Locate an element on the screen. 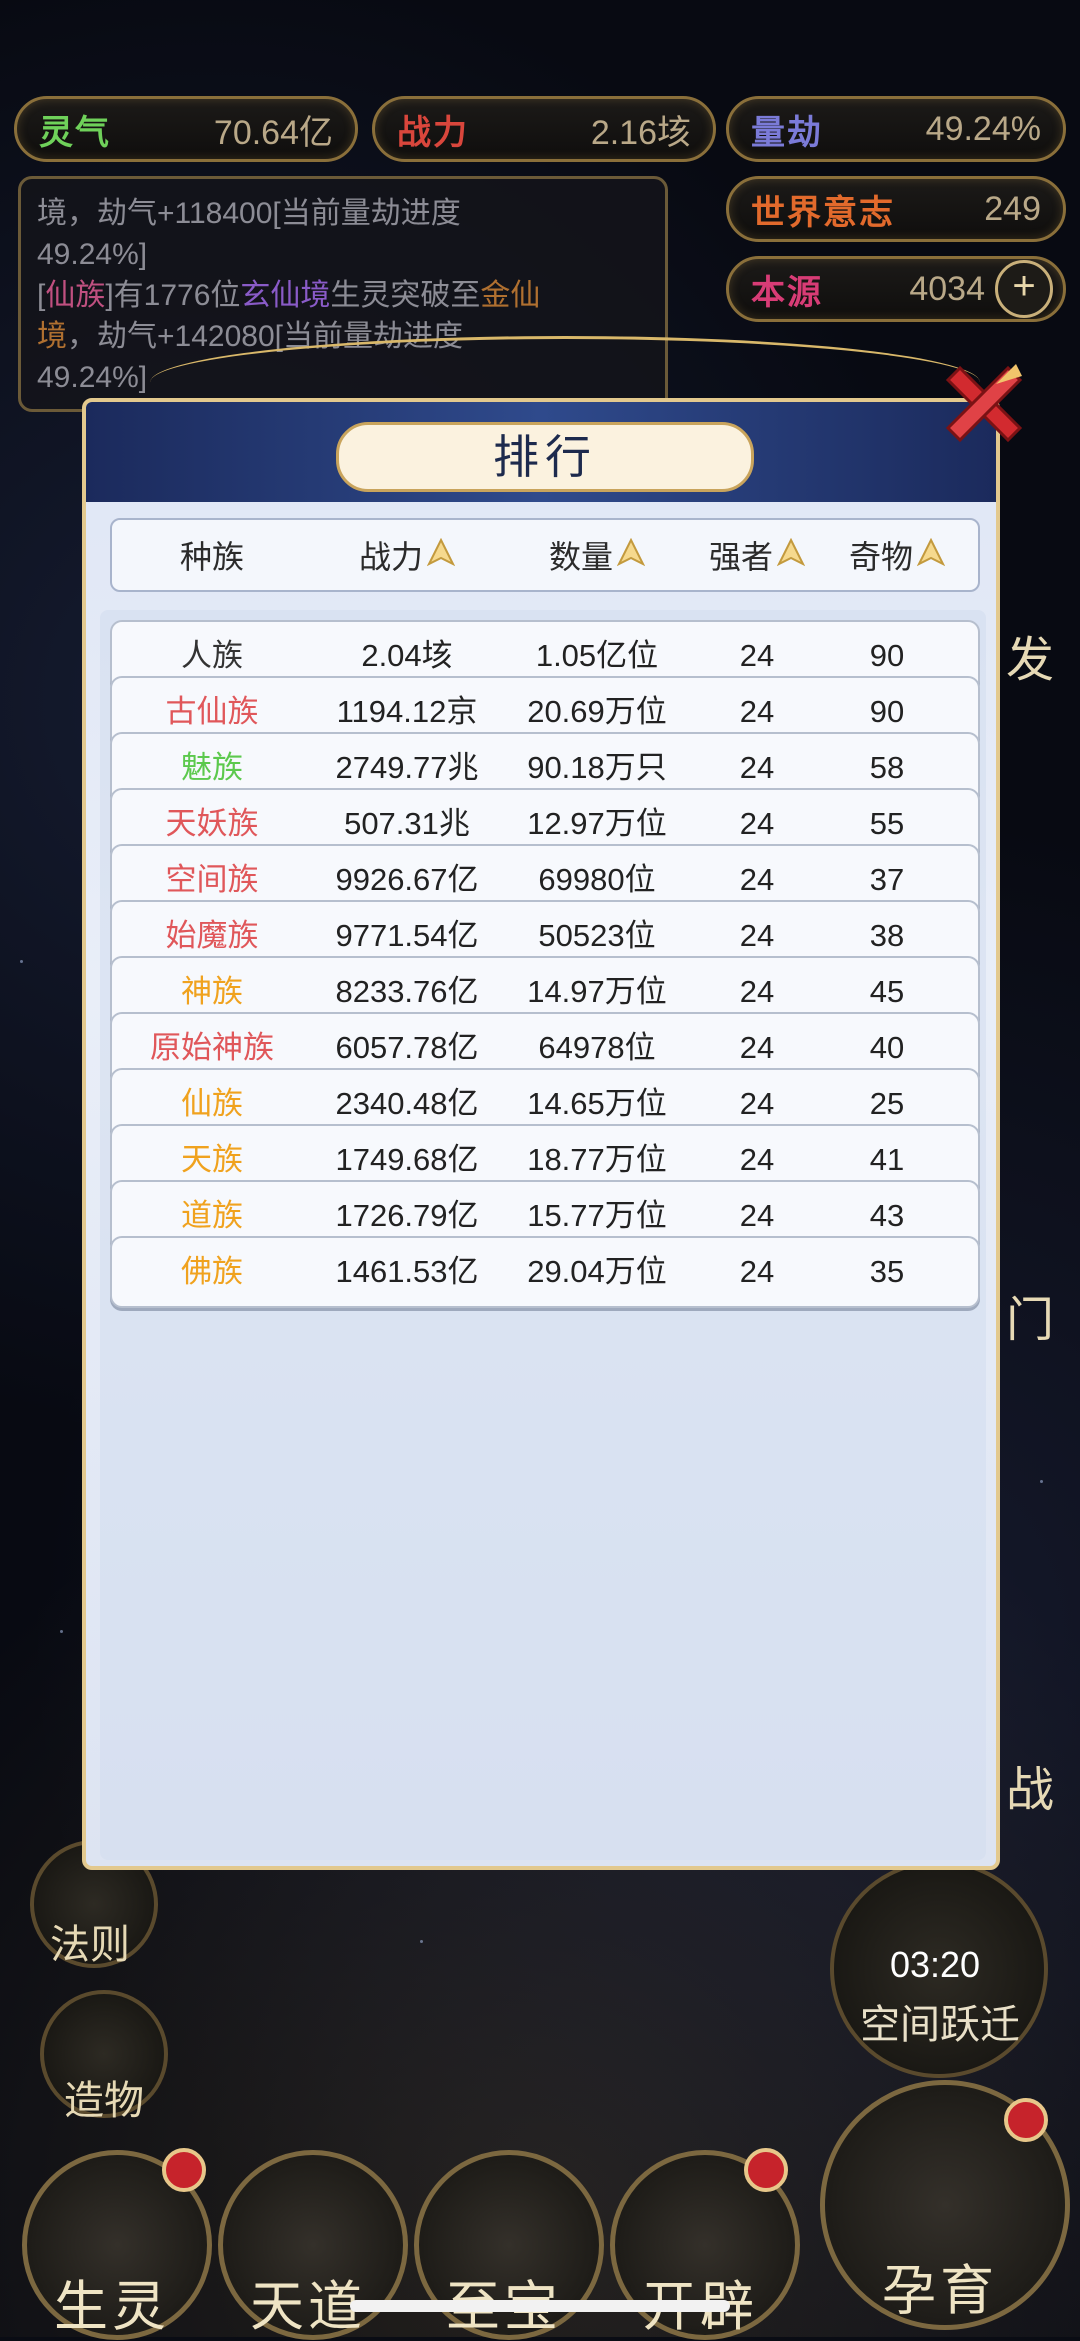 The height and width of the screenshot is (2341, 1080). qty-cell: 29.04万位 is located at coordinates (597, 1271).